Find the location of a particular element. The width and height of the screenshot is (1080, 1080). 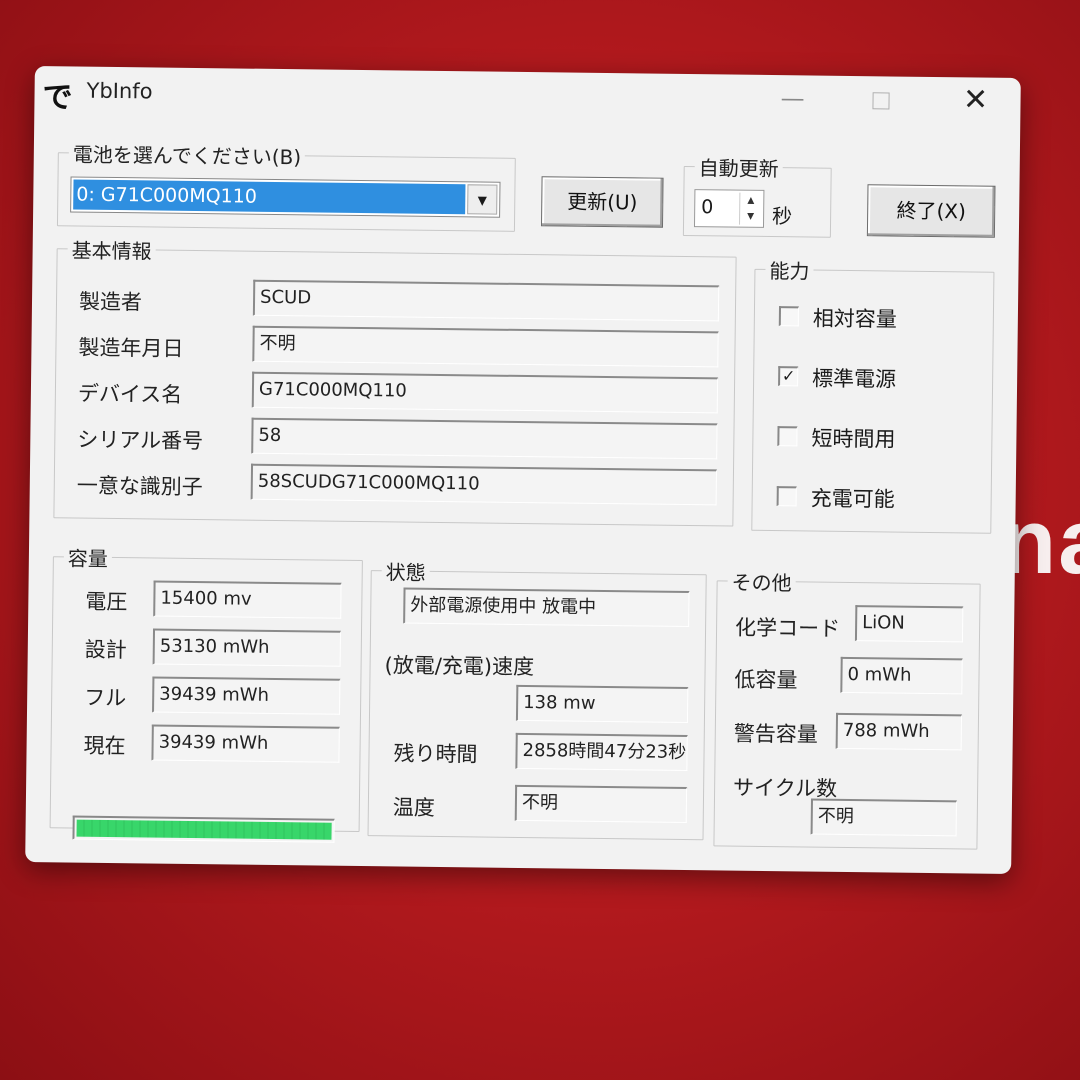

battery-dropdown: 0: G71C000MQ110 ▼ is located at coordinates (285, 197).